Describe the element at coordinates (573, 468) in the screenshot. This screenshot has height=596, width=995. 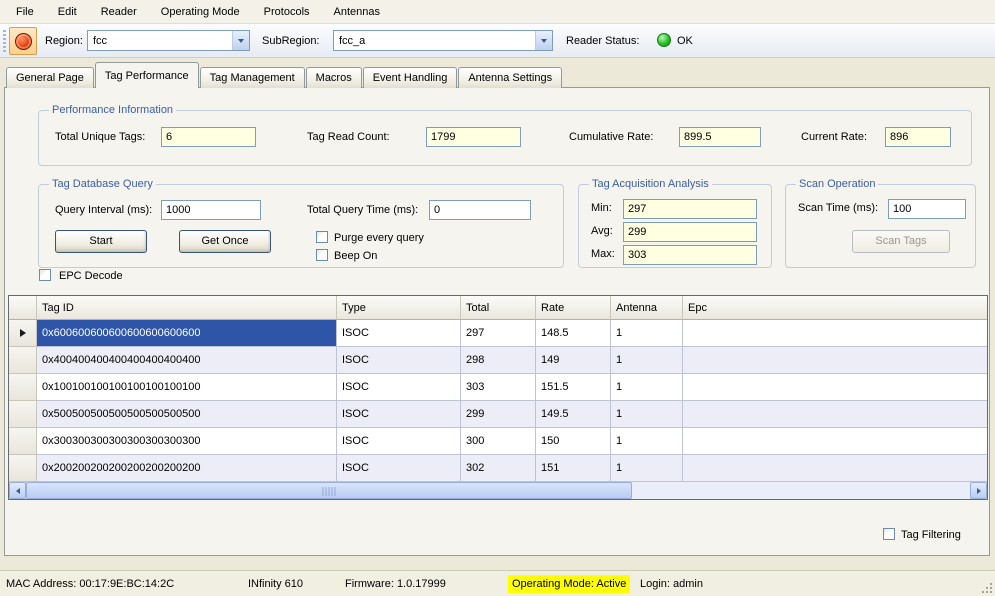
I see `cell-rate: 151` at that location.